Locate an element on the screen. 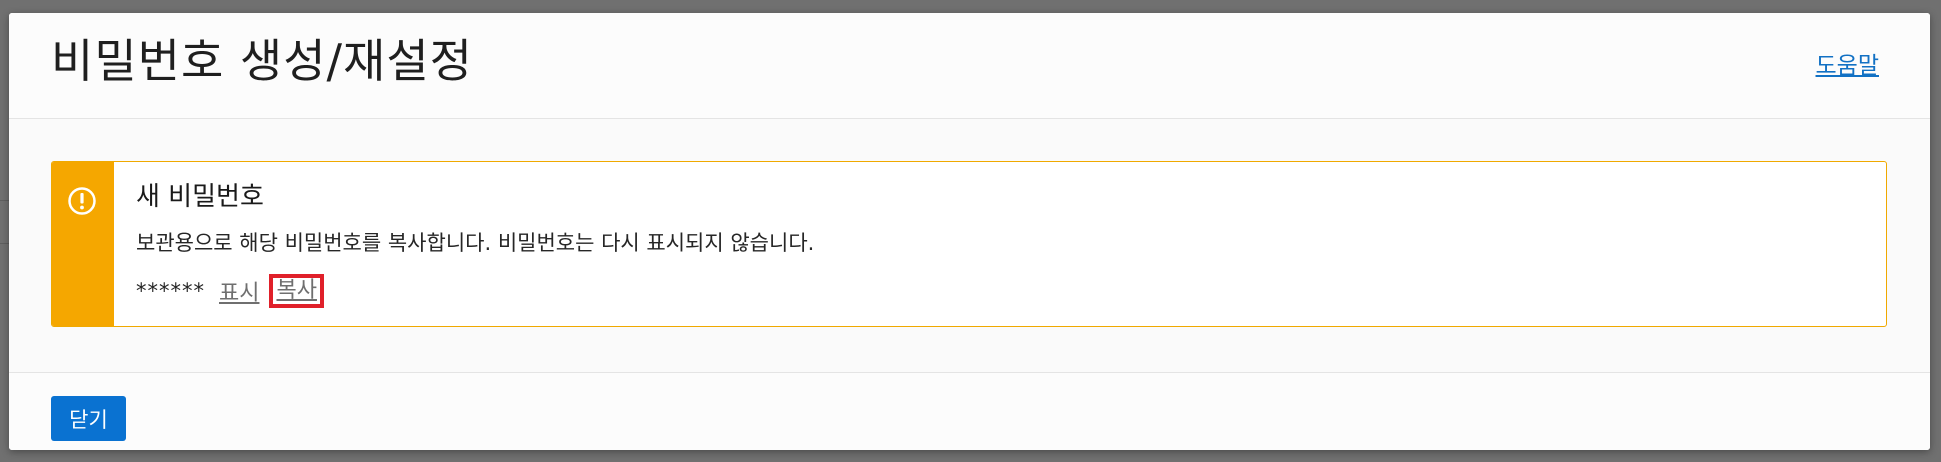 This screenshot has height=462, width=1941. message-title: 새 비밀번호 is located at coordinates (200, 197).